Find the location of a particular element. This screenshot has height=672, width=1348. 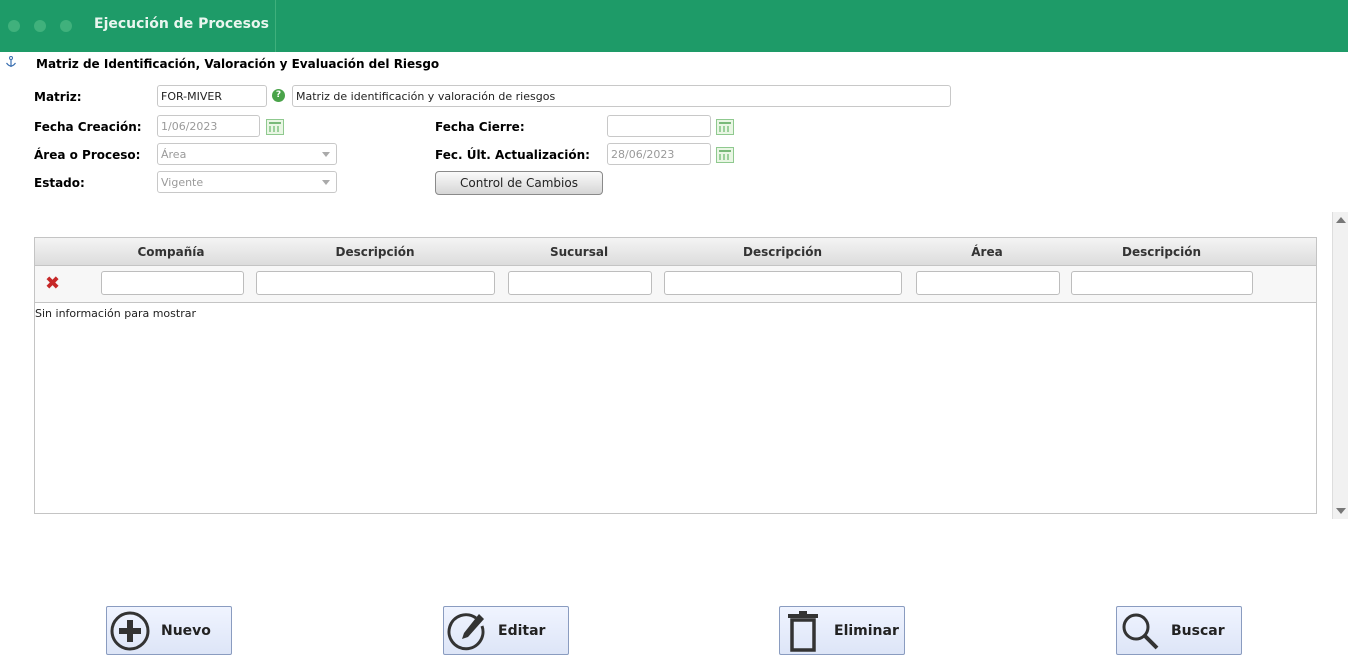

filter-input-compania is located at coordinates (172, 283).